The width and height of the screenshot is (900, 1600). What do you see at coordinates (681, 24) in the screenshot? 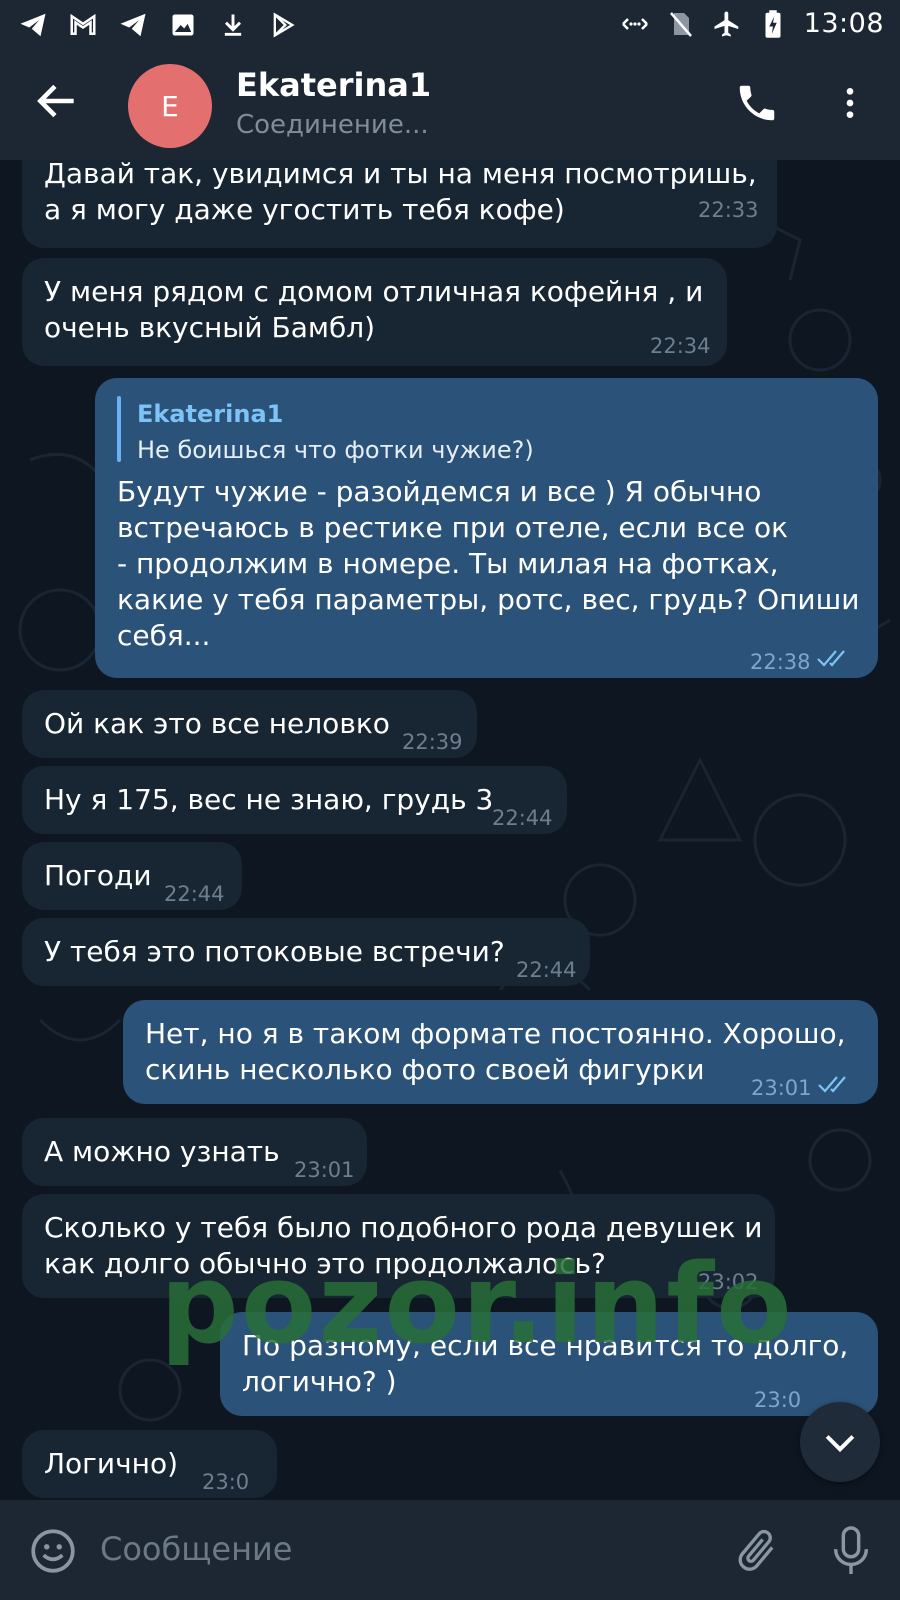
I see `no-sim-icon` at bounding box center [681, 24].